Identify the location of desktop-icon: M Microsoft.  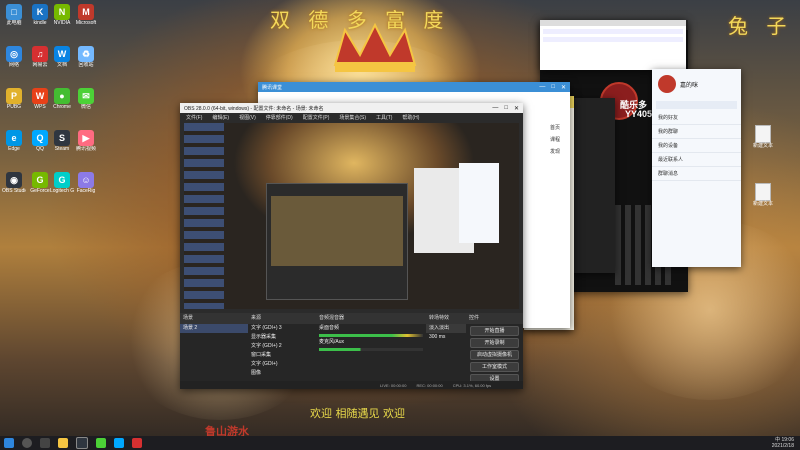
(86, 15).